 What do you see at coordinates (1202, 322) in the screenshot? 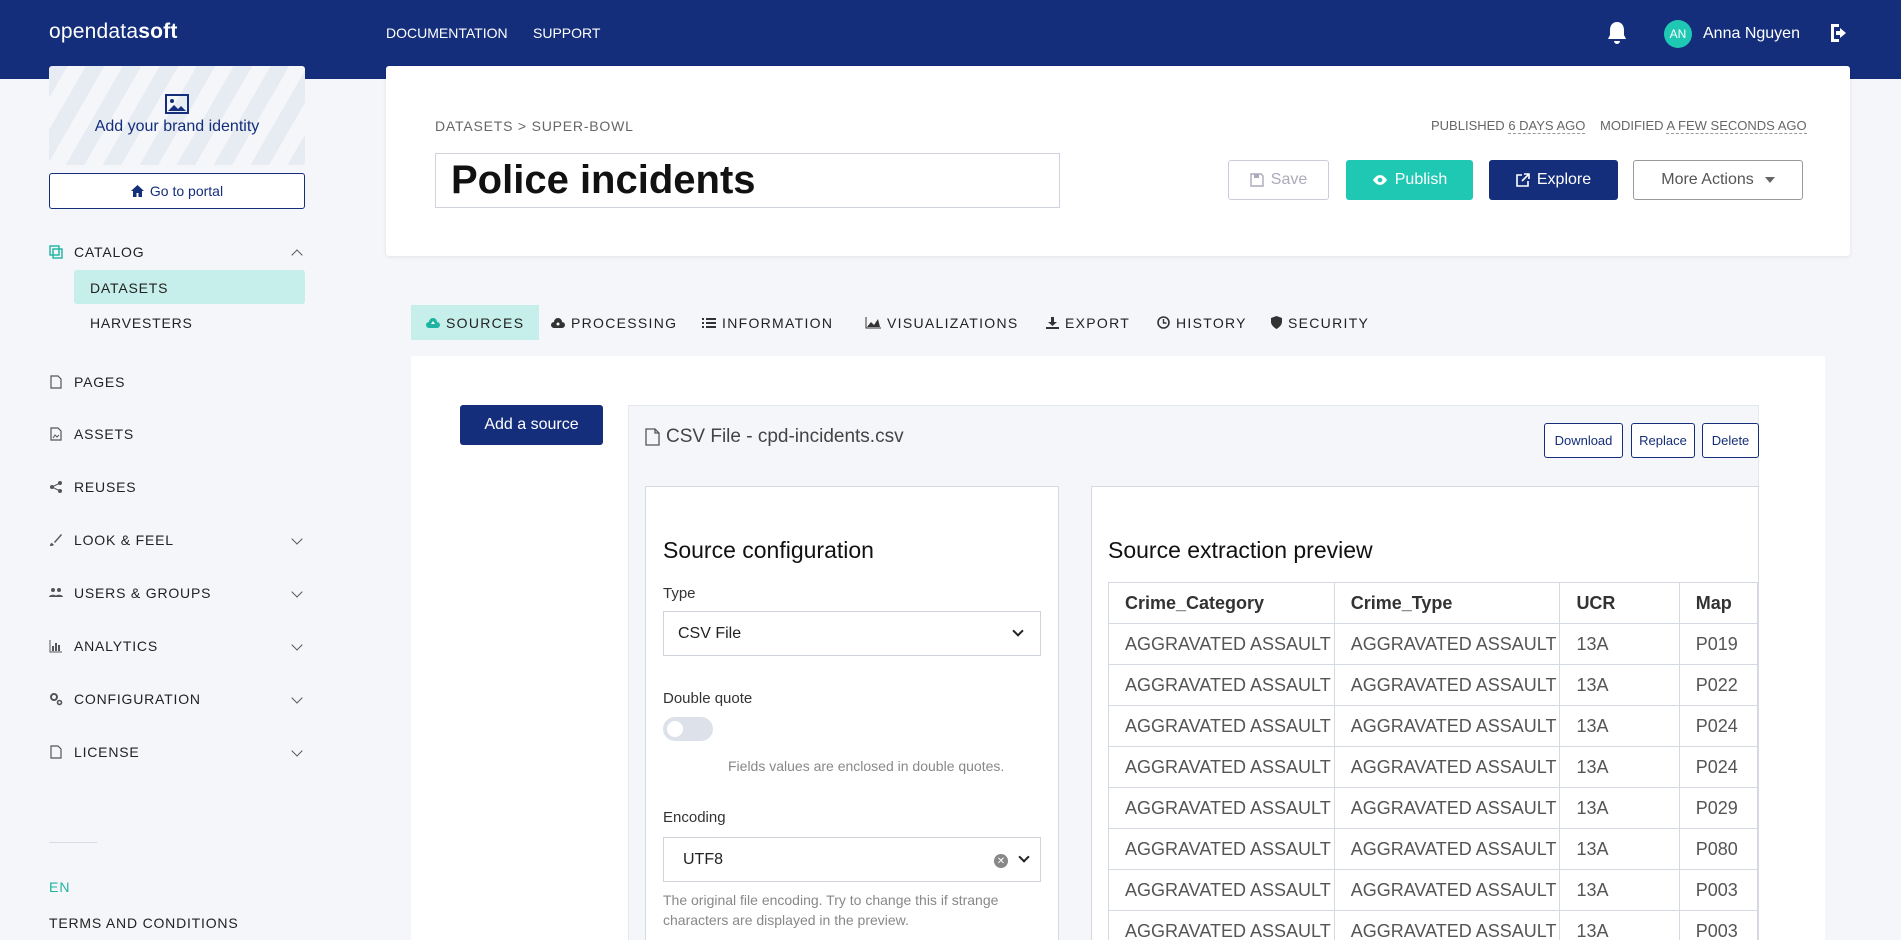
I see `tab-history: HISTORY` at bounding box center [1202, 322].